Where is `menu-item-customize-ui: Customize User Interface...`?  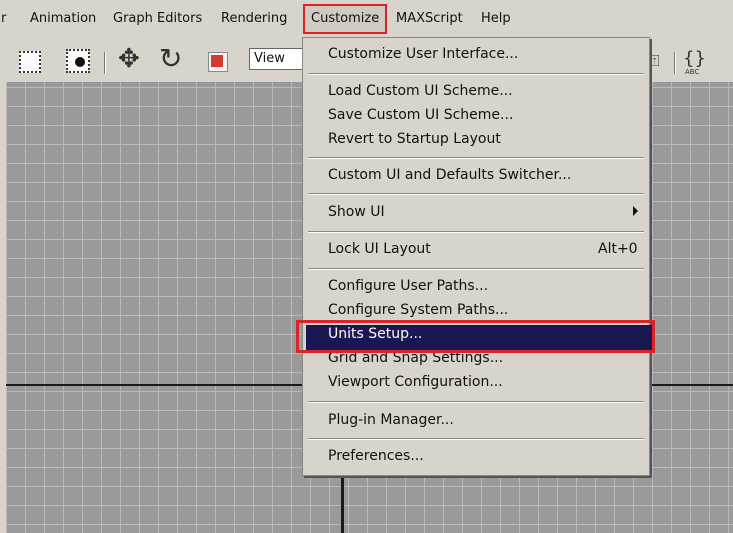
menu-item-customize-ui: Customize User Interface... is located at coordinates (423, 54).